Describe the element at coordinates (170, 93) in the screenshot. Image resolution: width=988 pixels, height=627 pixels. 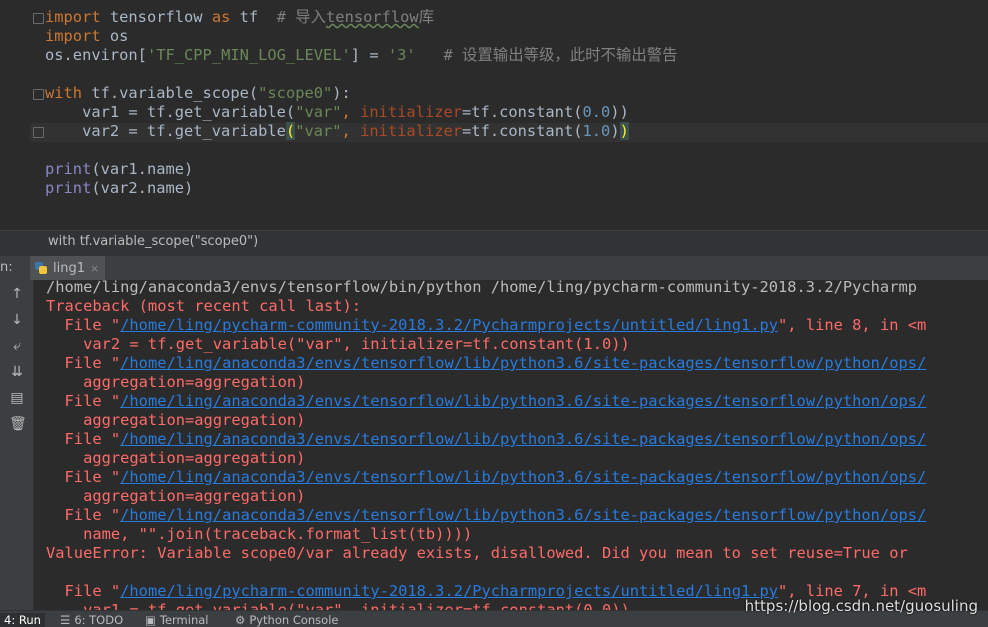
I see `code-token: tf.variable_scope(` at that location.